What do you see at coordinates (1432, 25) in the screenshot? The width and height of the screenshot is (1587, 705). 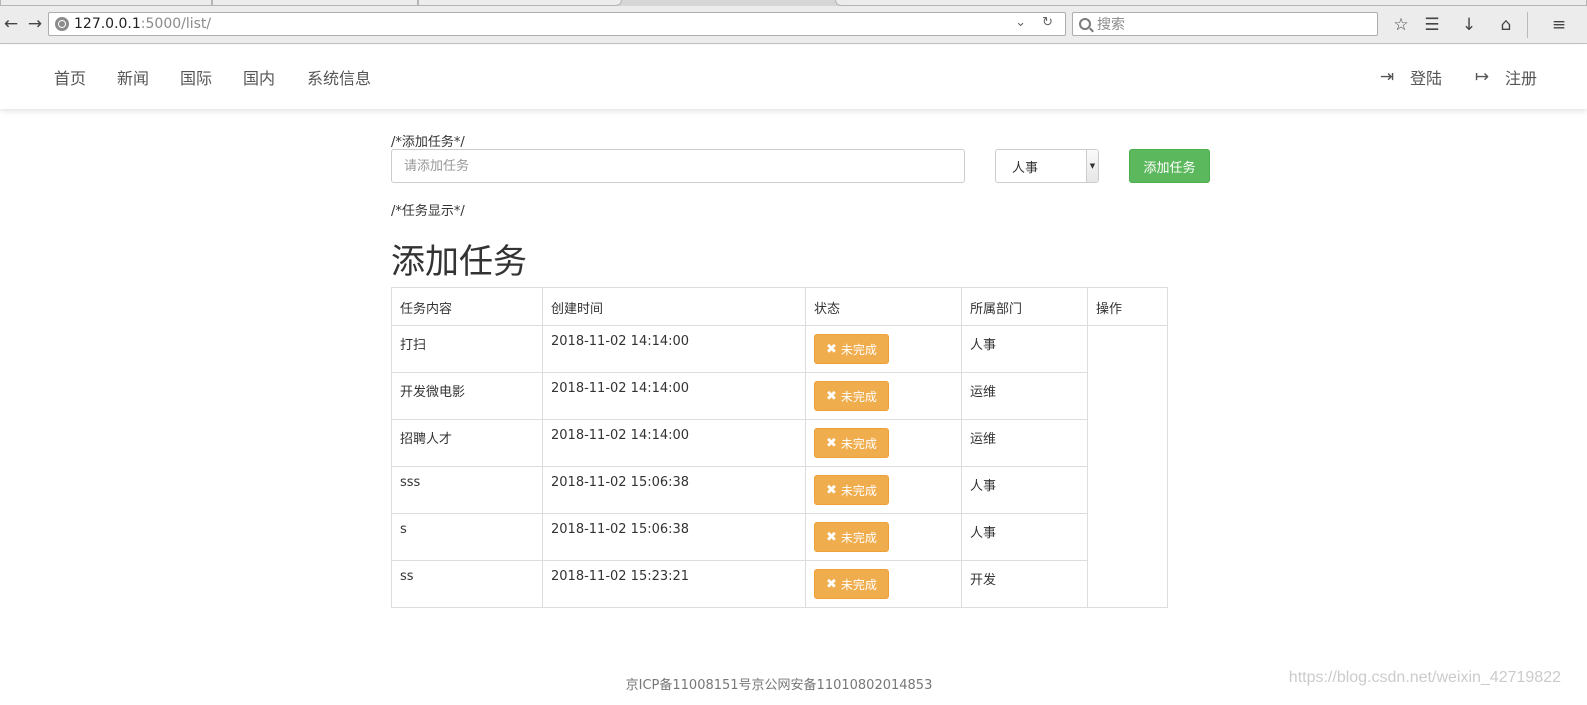 I see `reading-list-icon: ☰` at bounding box center [1432, 25].